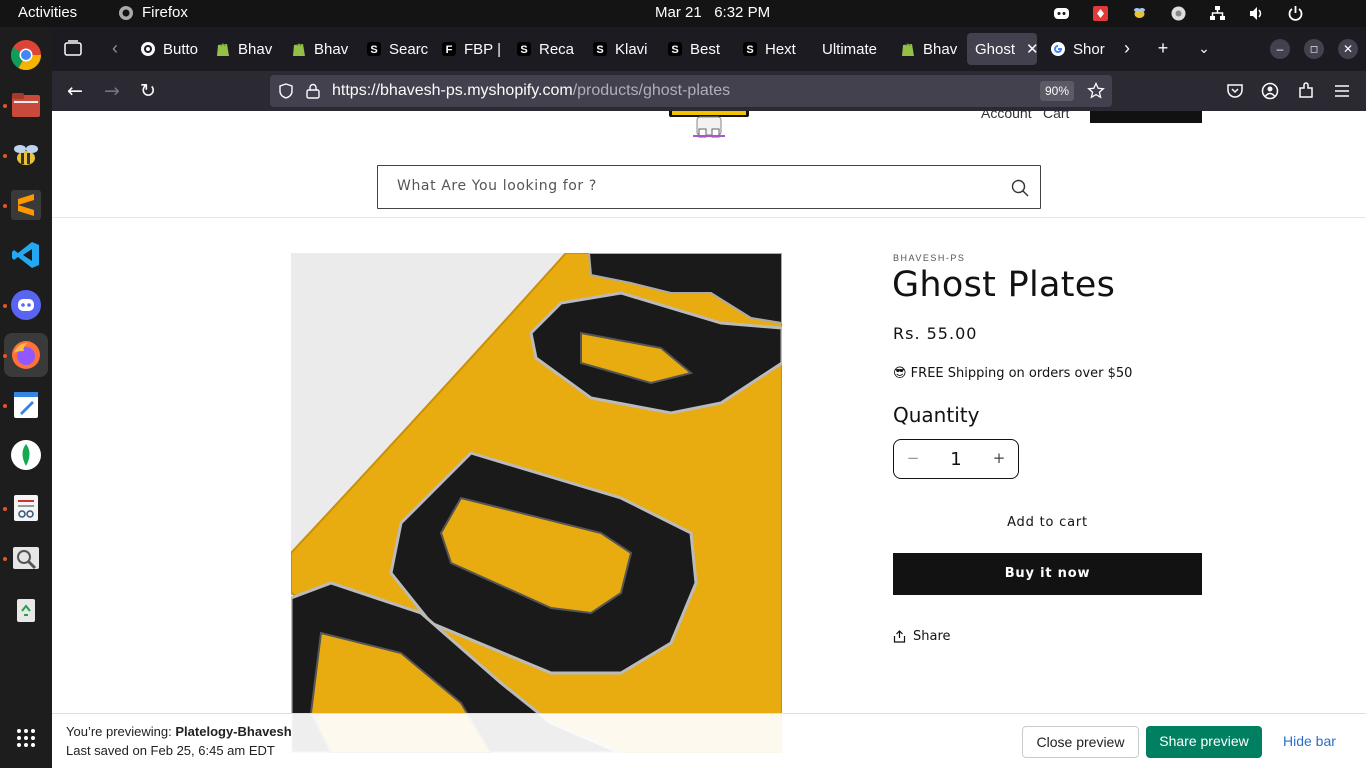 The image size is (1366, 768). What do you see at coordinates (1127, 48) in the screenshot?
I see `scroll-tabs-right-icon: ›` at bounding box center [1127, 48].